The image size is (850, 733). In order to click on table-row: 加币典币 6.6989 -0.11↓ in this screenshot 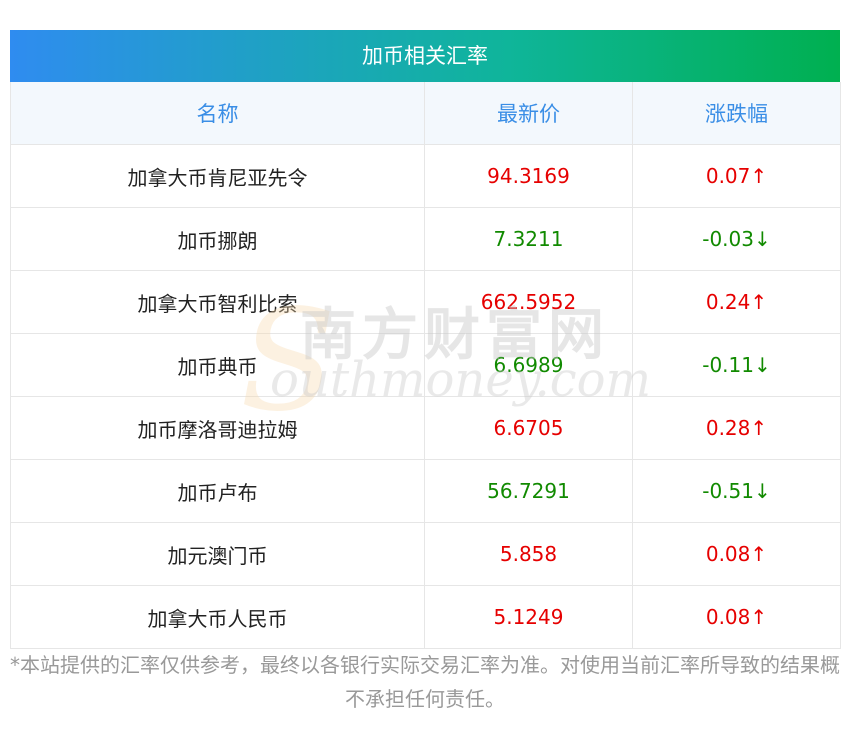, I will do `click(425, 365)`.